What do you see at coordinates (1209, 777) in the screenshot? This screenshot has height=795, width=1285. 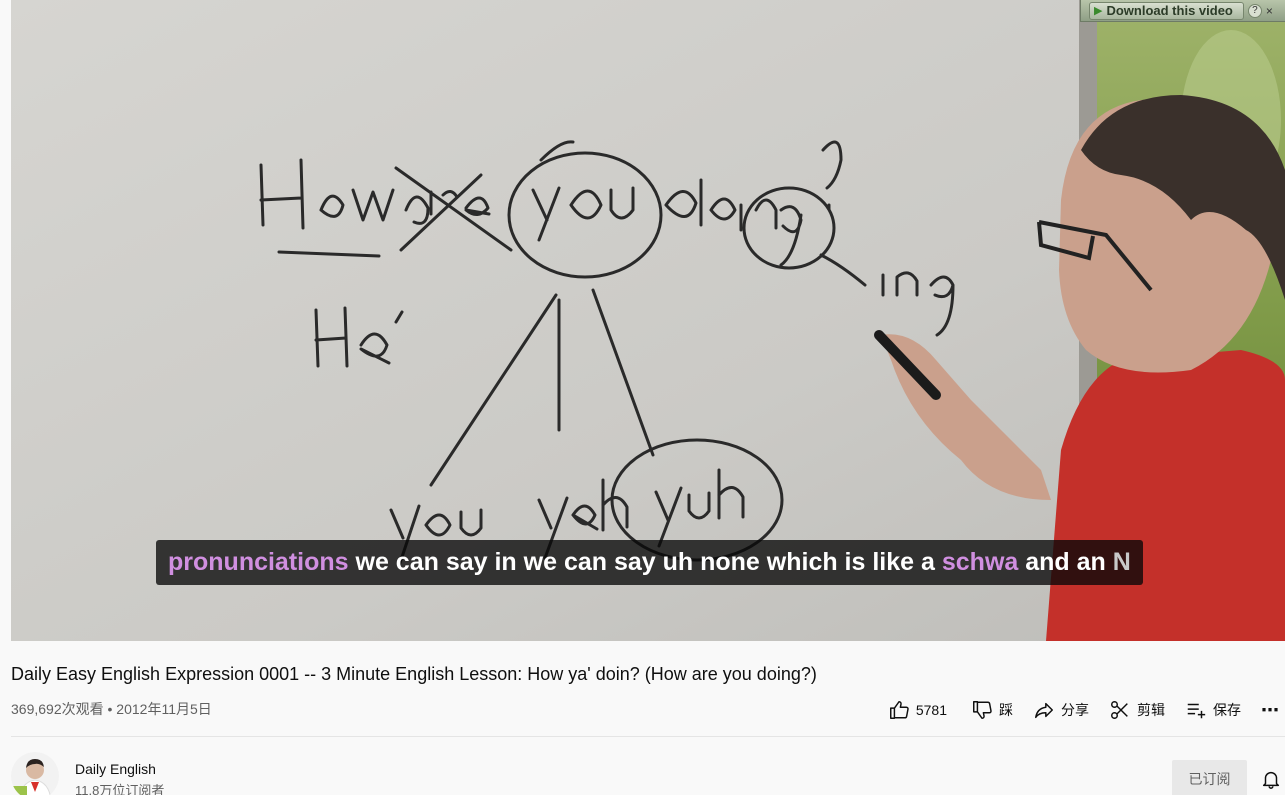 I see `subscribed-button: 已订阅` at bounding box center [1209, 777].